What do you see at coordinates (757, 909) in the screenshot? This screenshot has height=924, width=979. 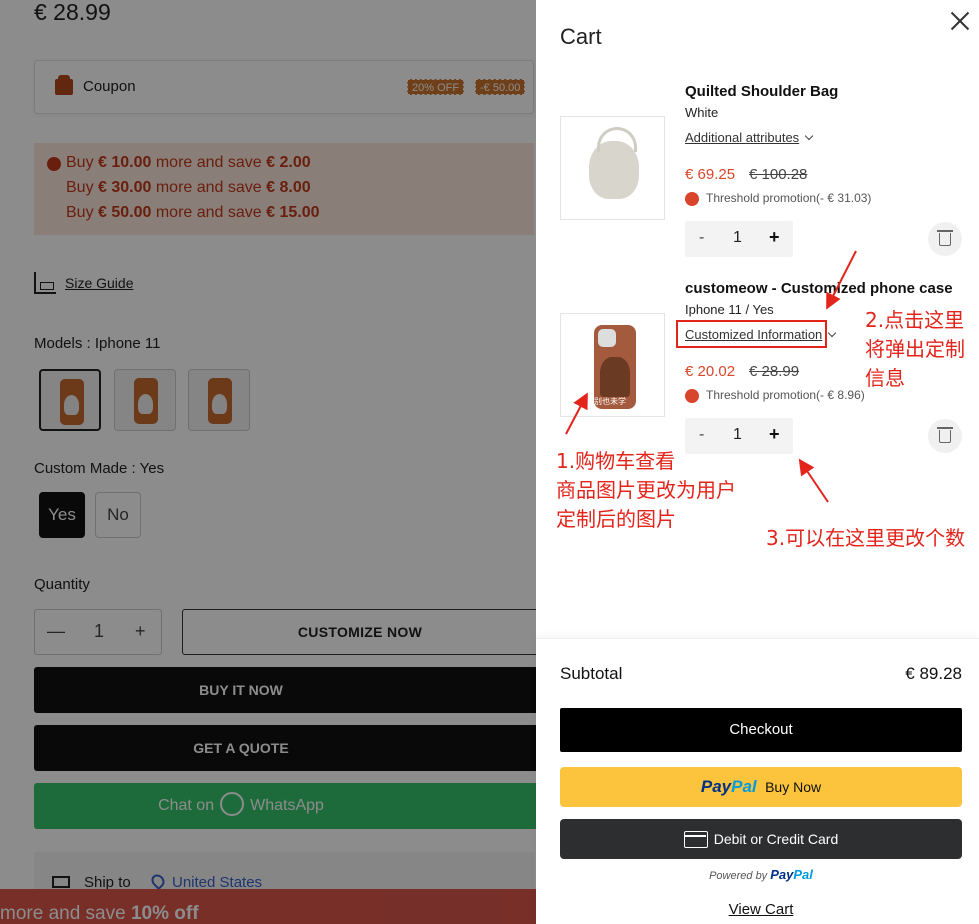 I see `view-cart-link: View Cart` at bounding box center [757, 909].